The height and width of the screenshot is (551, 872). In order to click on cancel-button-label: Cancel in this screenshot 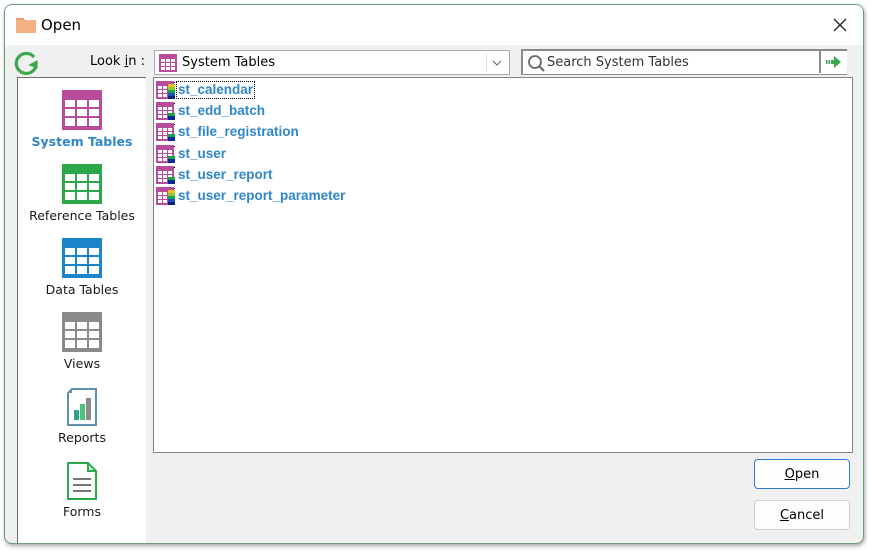, I will do `click(802, 515)`.